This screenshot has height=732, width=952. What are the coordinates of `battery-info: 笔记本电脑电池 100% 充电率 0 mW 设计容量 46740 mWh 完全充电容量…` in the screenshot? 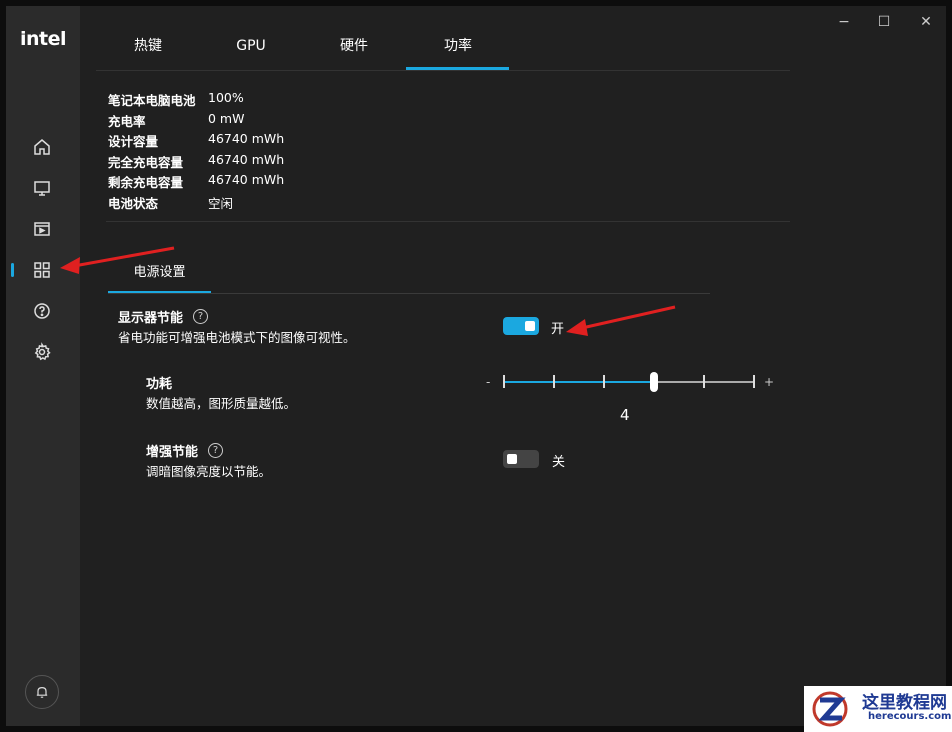 It's located at (196, 151).